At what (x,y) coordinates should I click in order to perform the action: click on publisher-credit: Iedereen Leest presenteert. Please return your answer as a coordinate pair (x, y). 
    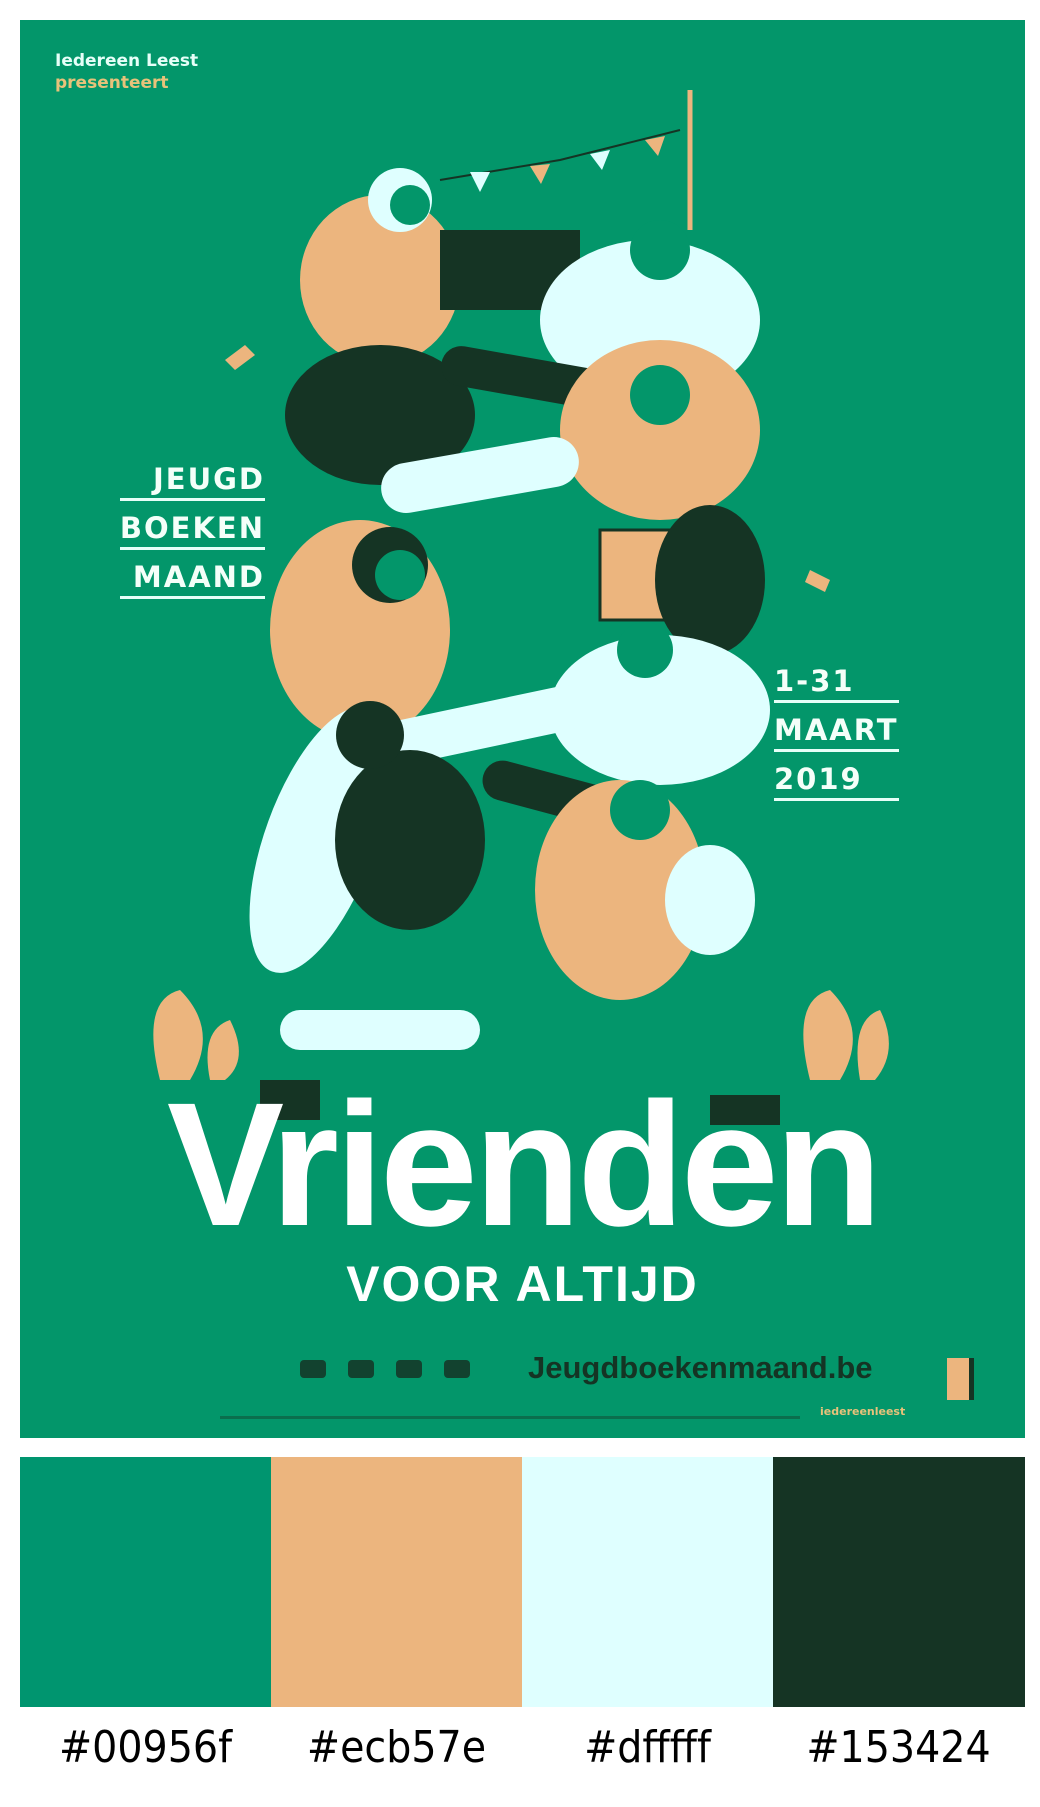
    Looking at the image, I should click on (126, 72).